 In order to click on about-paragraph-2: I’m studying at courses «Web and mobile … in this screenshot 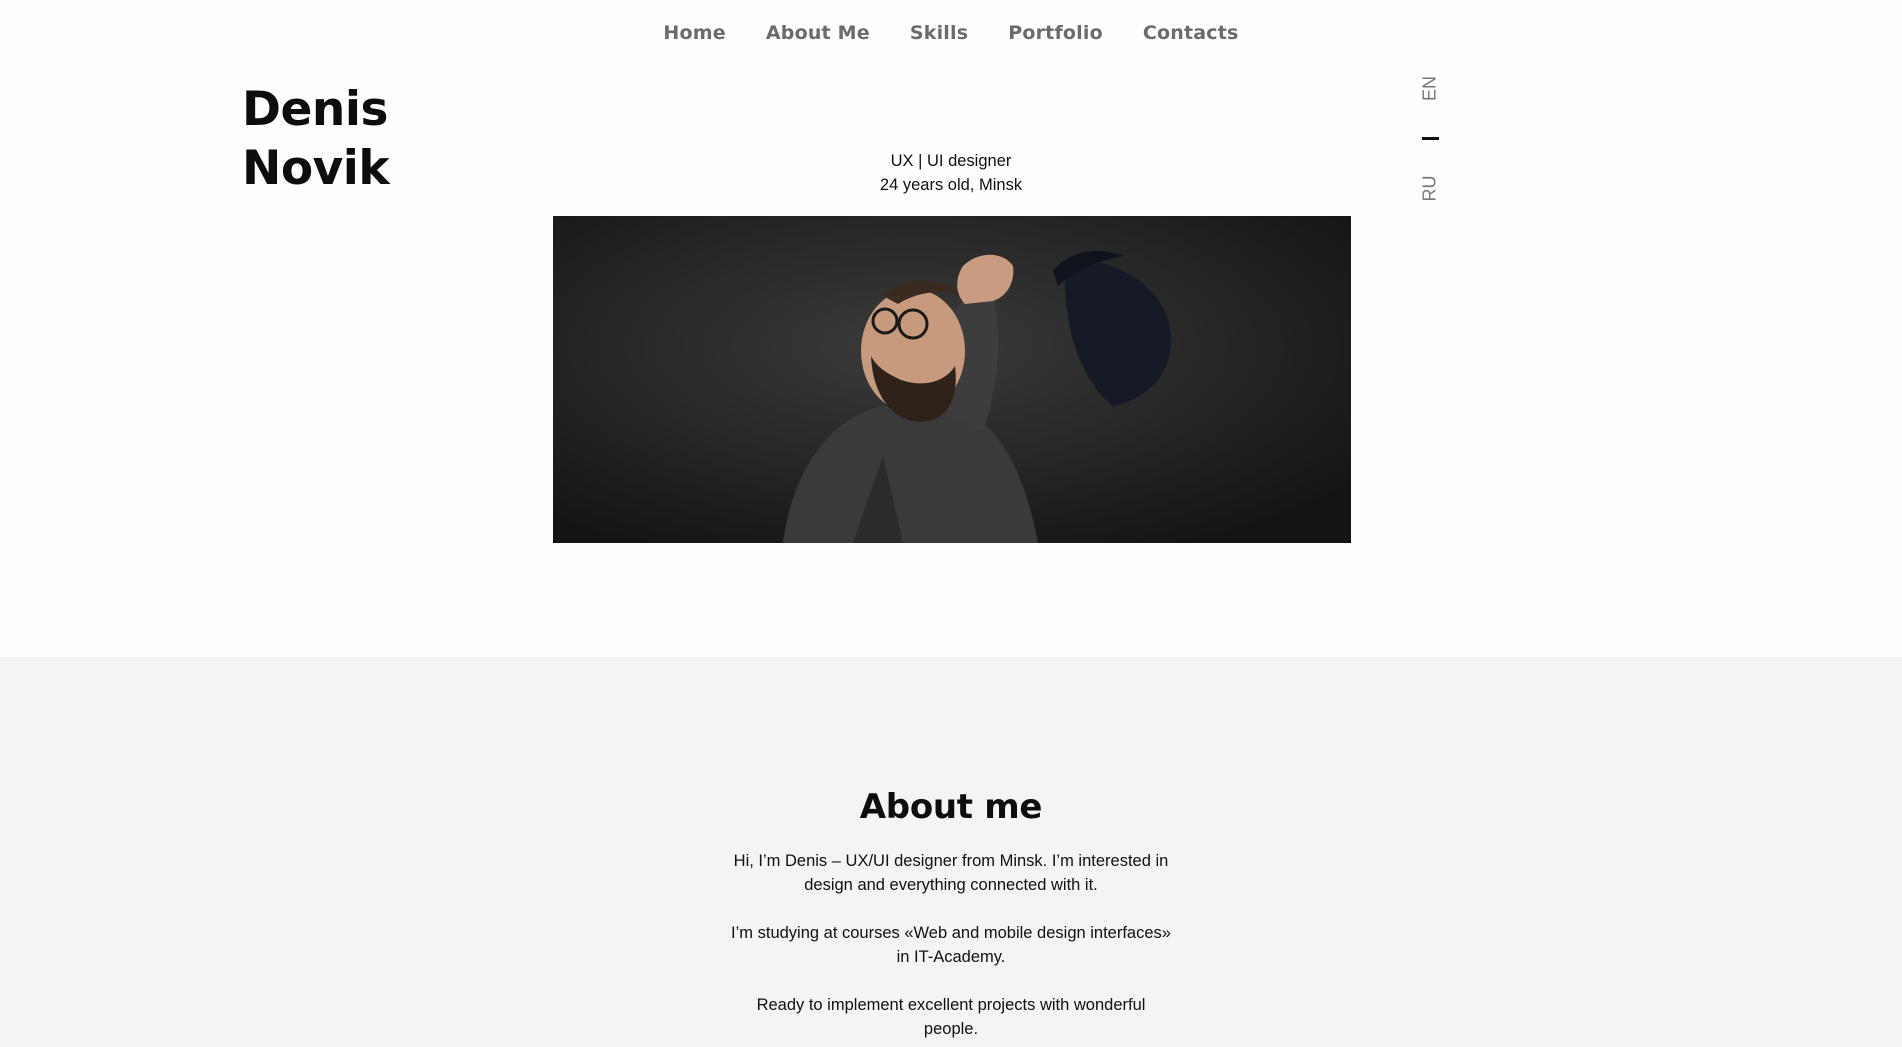, I will do `click(951, 945)`.